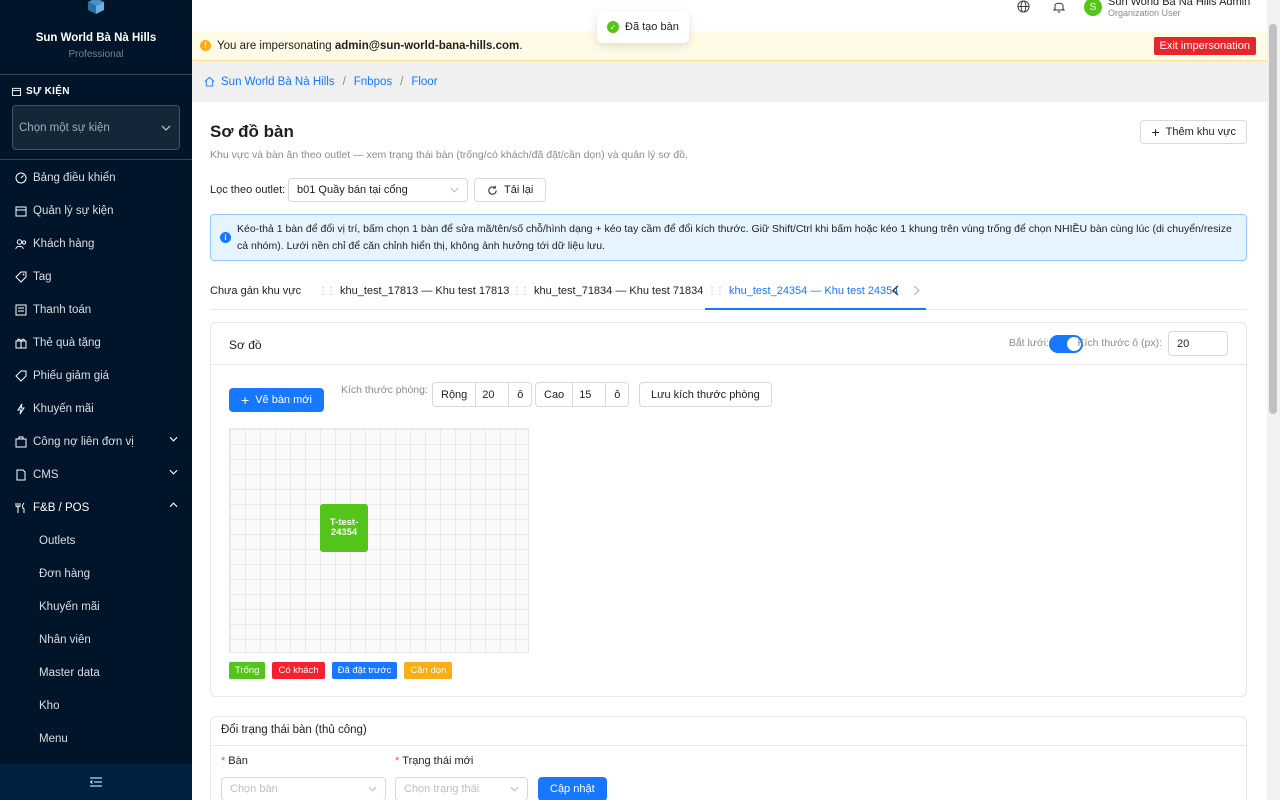 This screenshot has width=1280, height=800. What do you see at coordinates (617, 394) in the screenshot?
I see `room-height-unit: ô` at bounding box center [617, 394].